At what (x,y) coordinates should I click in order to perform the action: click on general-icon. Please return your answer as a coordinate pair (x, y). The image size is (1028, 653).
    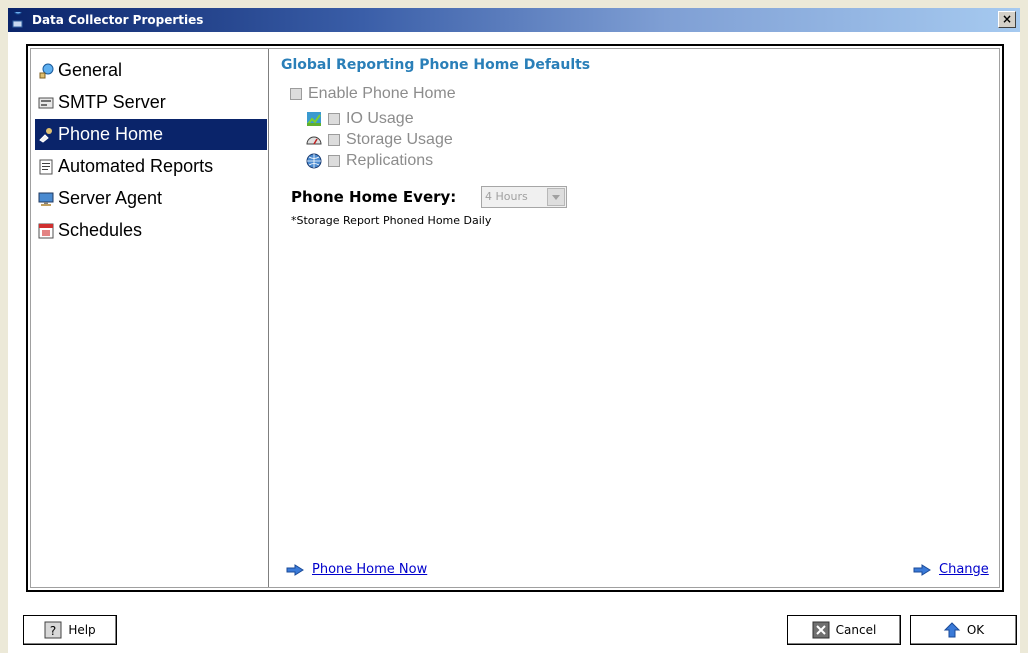
    Looking at the image, I should click on (46, 70).